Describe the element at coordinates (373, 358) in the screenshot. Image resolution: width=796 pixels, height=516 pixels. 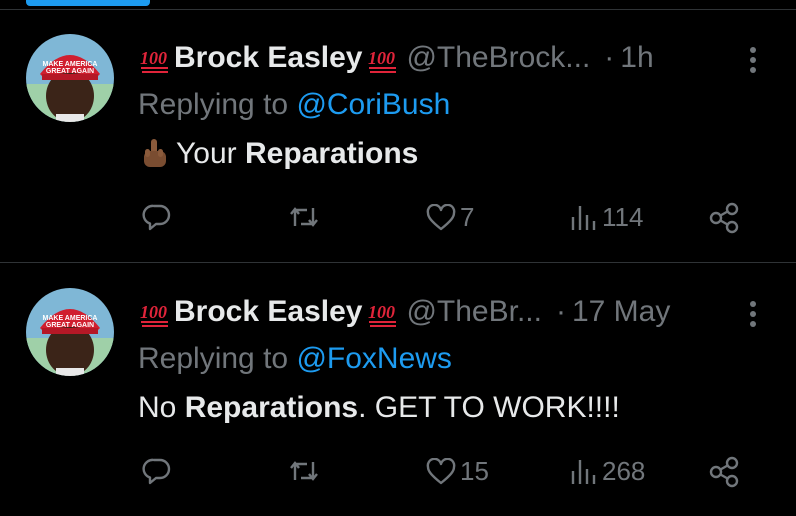
I see `replying-to-handle: @FoxNews` at that location.